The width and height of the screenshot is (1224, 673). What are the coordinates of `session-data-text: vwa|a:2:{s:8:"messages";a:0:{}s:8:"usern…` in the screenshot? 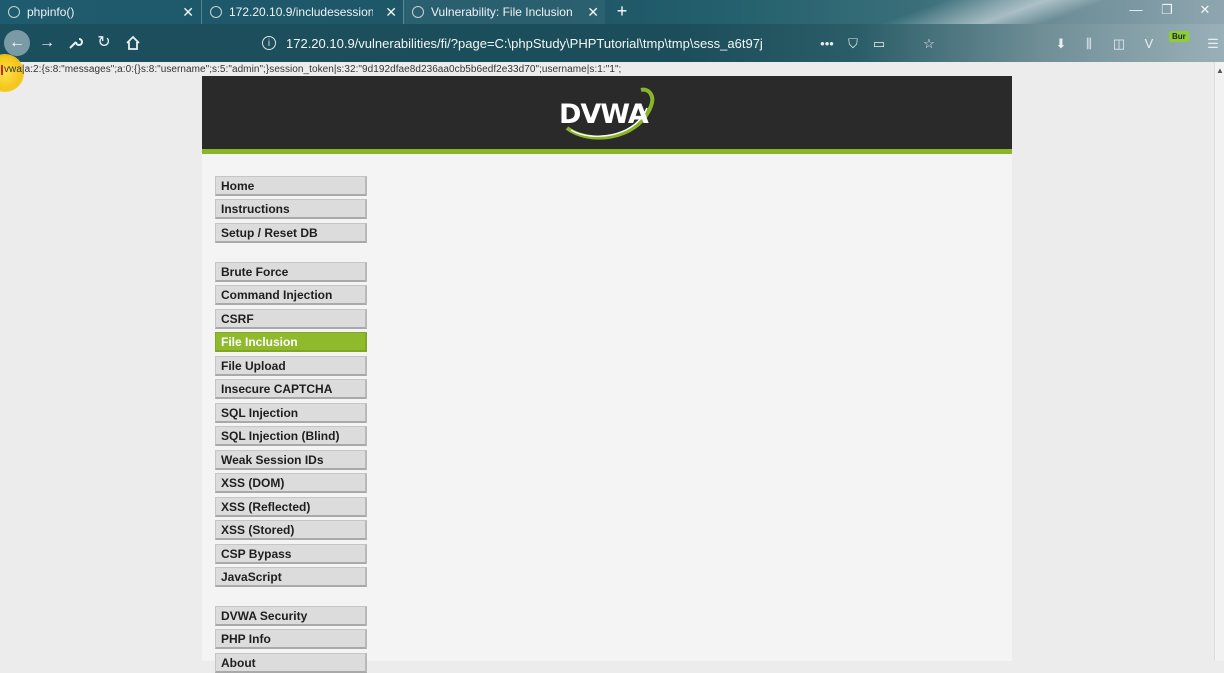 It's located at (313, 69).